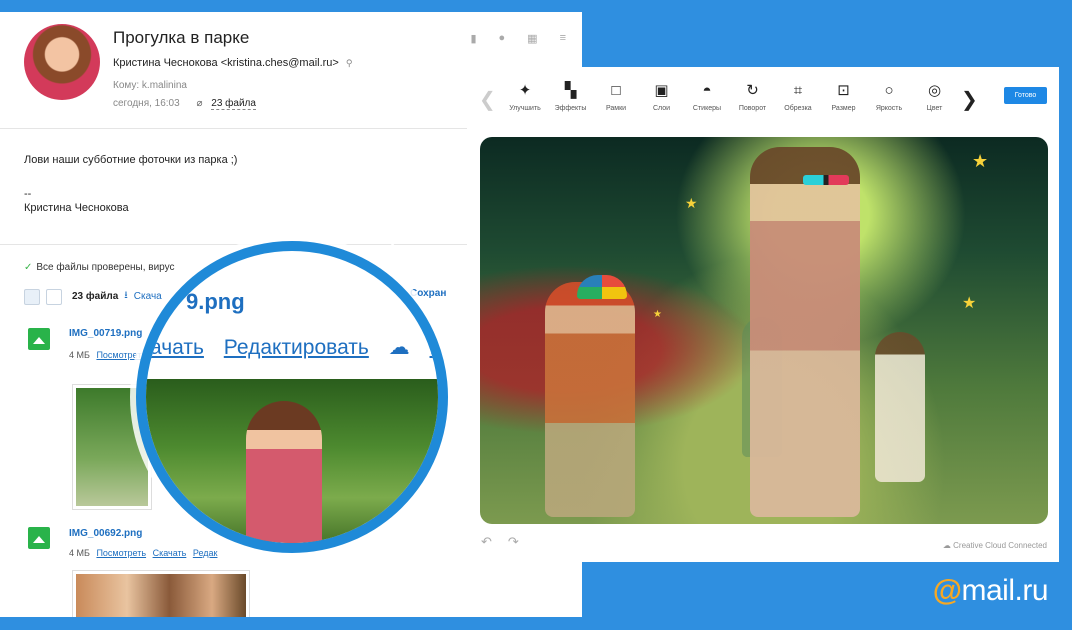 This screenshot has width=1072, height=630. What do you see at coordinates (798, 90) in the screenshot?
I see `crop-icon: ⌗` at bounding box center [798, 90].